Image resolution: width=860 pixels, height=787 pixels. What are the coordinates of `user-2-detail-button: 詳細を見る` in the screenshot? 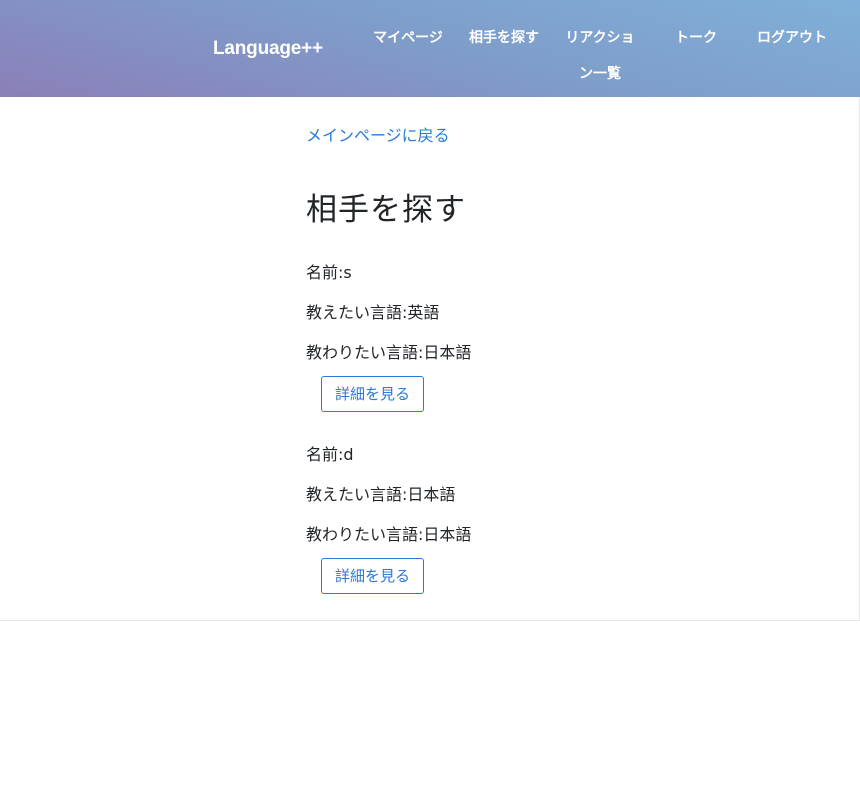 It's located at (372, 576).